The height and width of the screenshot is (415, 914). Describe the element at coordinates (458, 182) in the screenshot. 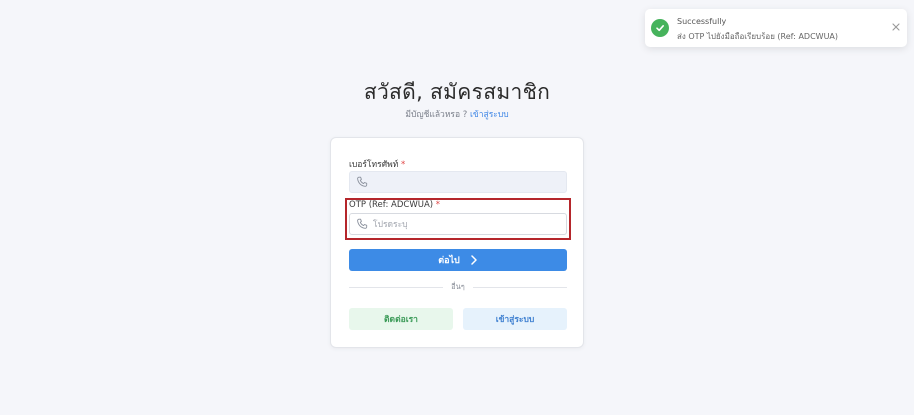

I see `phone-input` at that location.